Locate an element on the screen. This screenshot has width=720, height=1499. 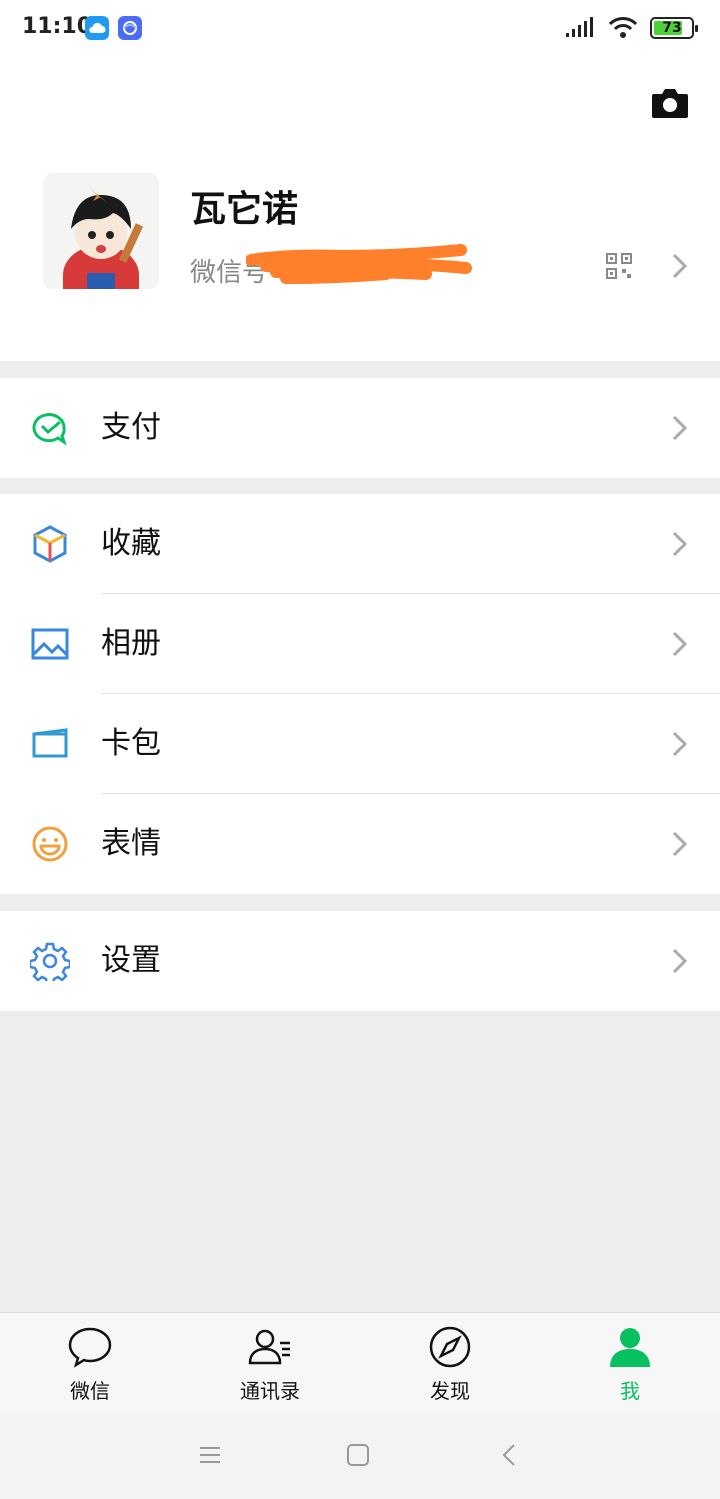
system-nav-bar is located at coordinates (360, 1455).